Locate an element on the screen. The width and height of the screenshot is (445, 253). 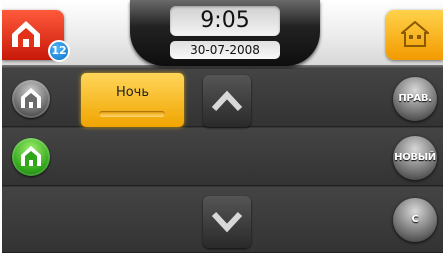
scenario-active-home-button is located at coordinates (31, 157).